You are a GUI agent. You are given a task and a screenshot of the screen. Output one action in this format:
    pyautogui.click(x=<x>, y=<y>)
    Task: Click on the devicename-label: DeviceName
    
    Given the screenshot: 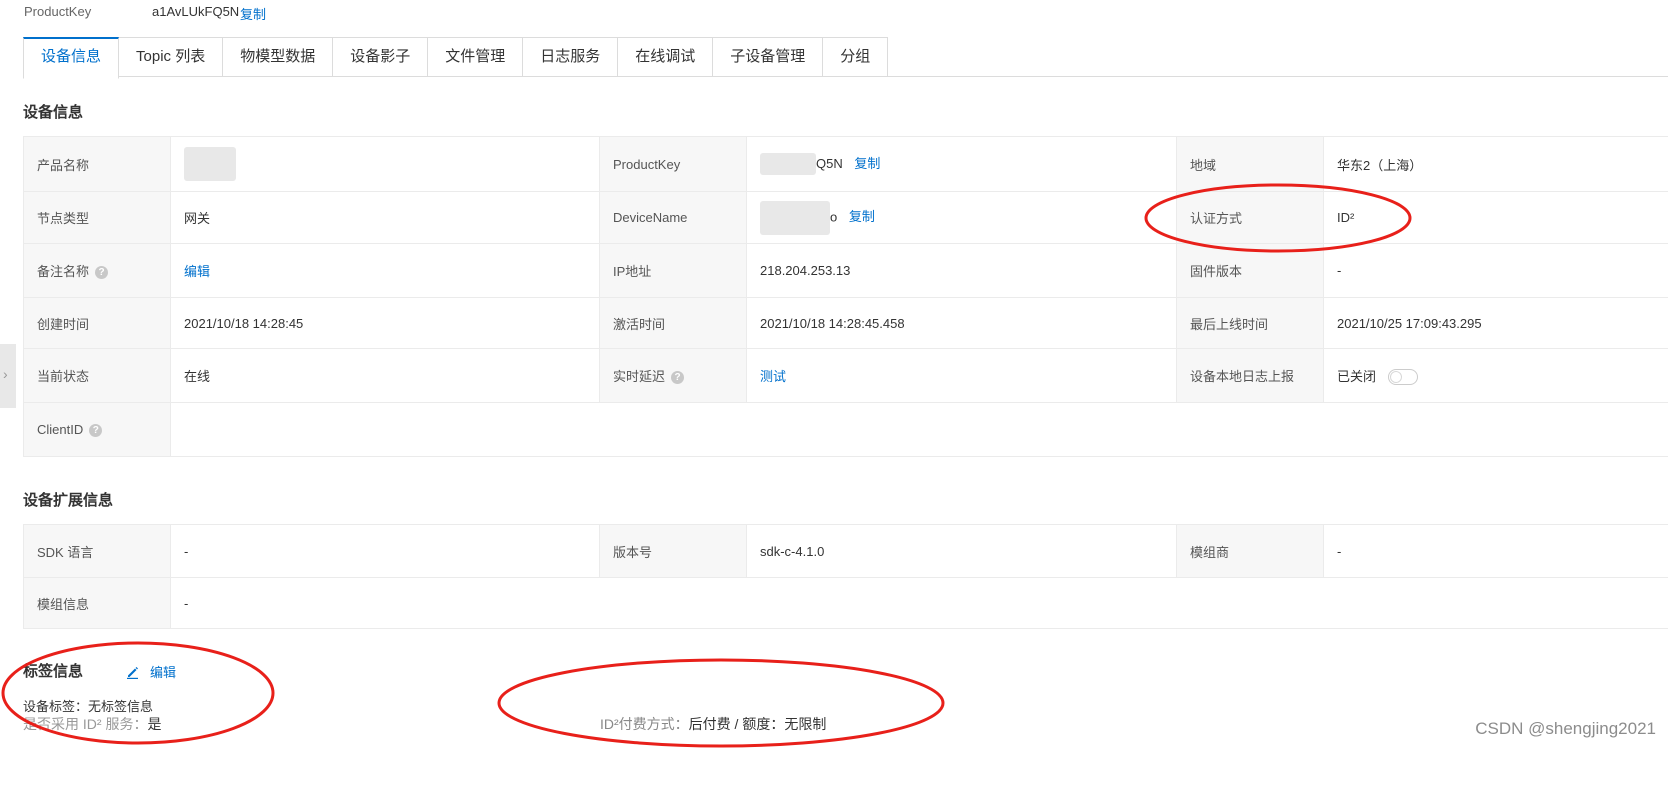 What is the action you would take?
    pyautogui.click(x=673, y=217)
    